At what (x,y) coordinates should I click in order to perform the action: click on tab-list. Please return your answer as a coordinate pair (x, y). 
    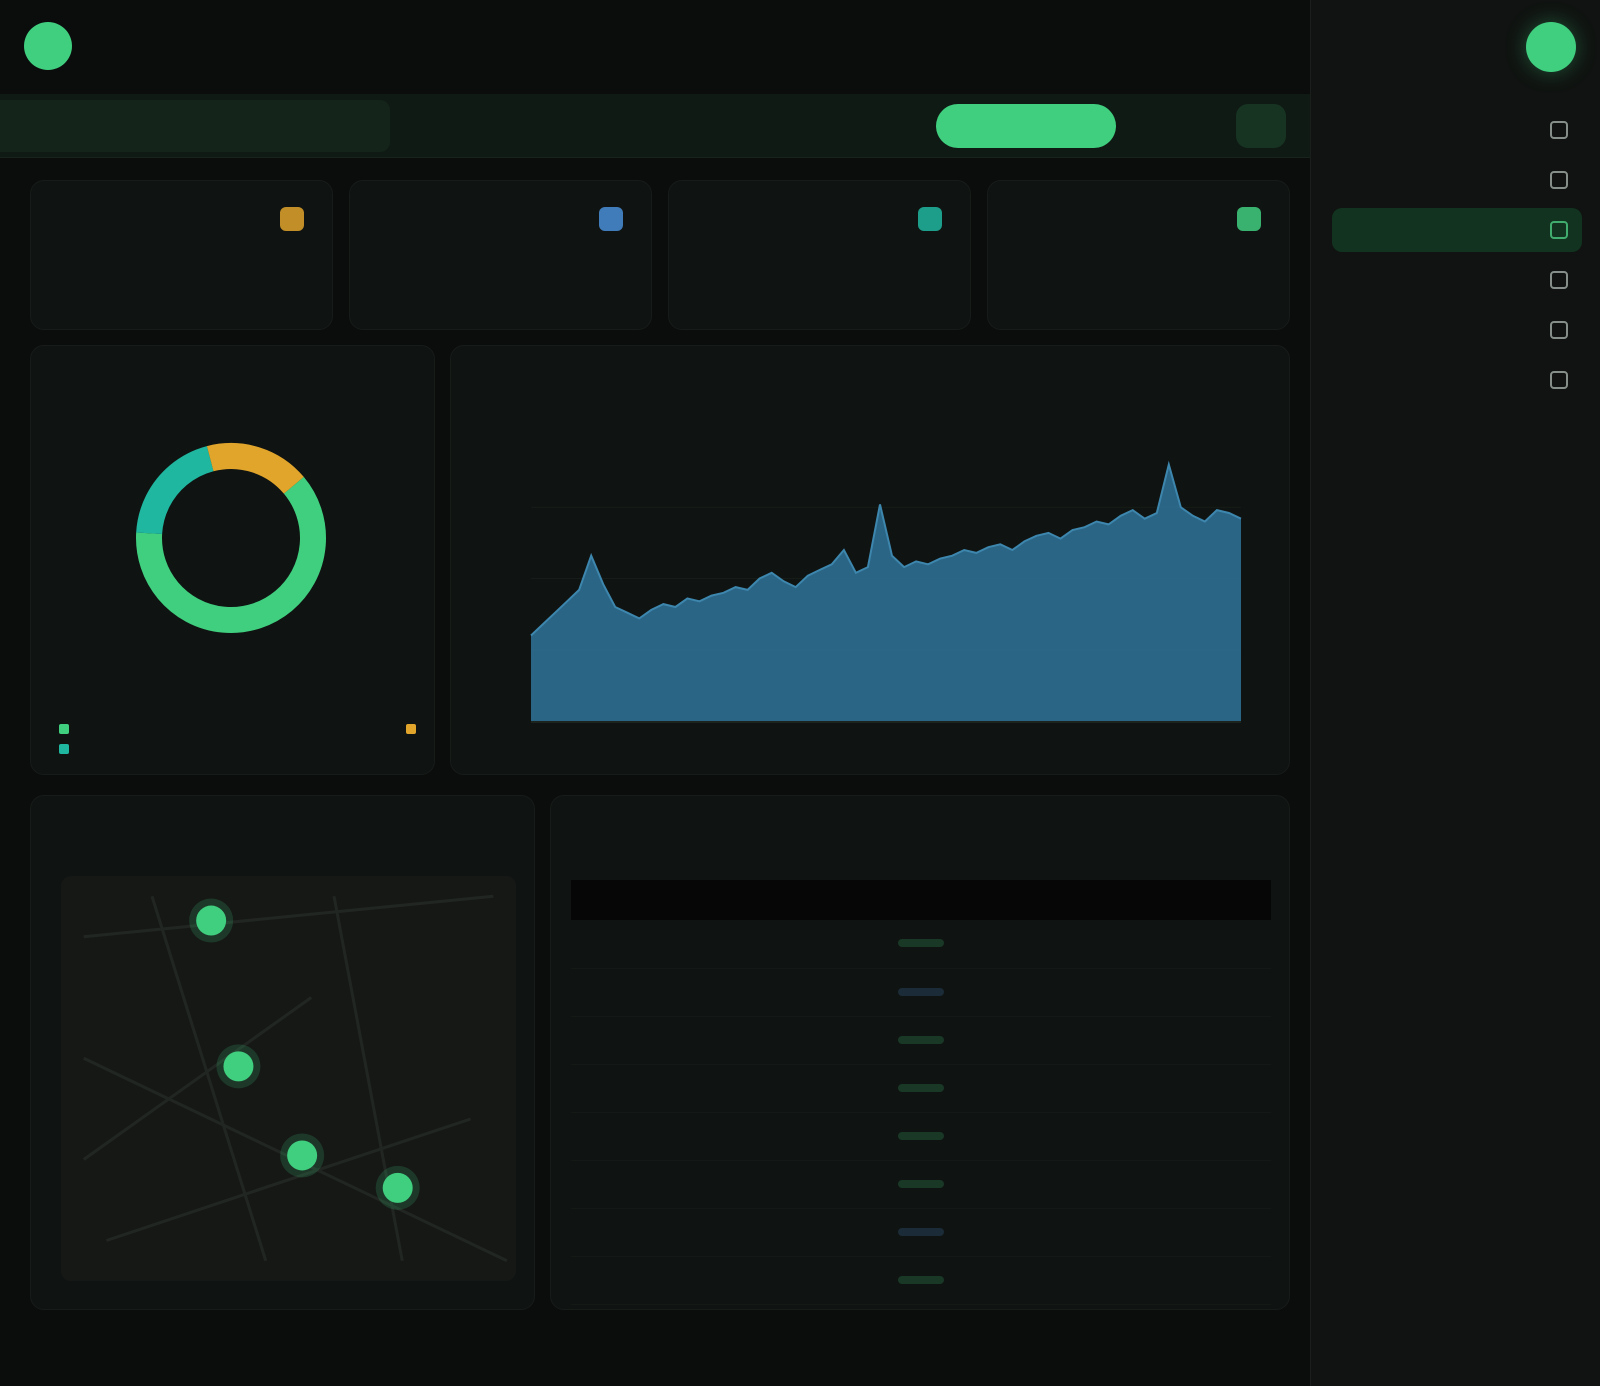
    Looking at the image, I should click on (1033, 126).